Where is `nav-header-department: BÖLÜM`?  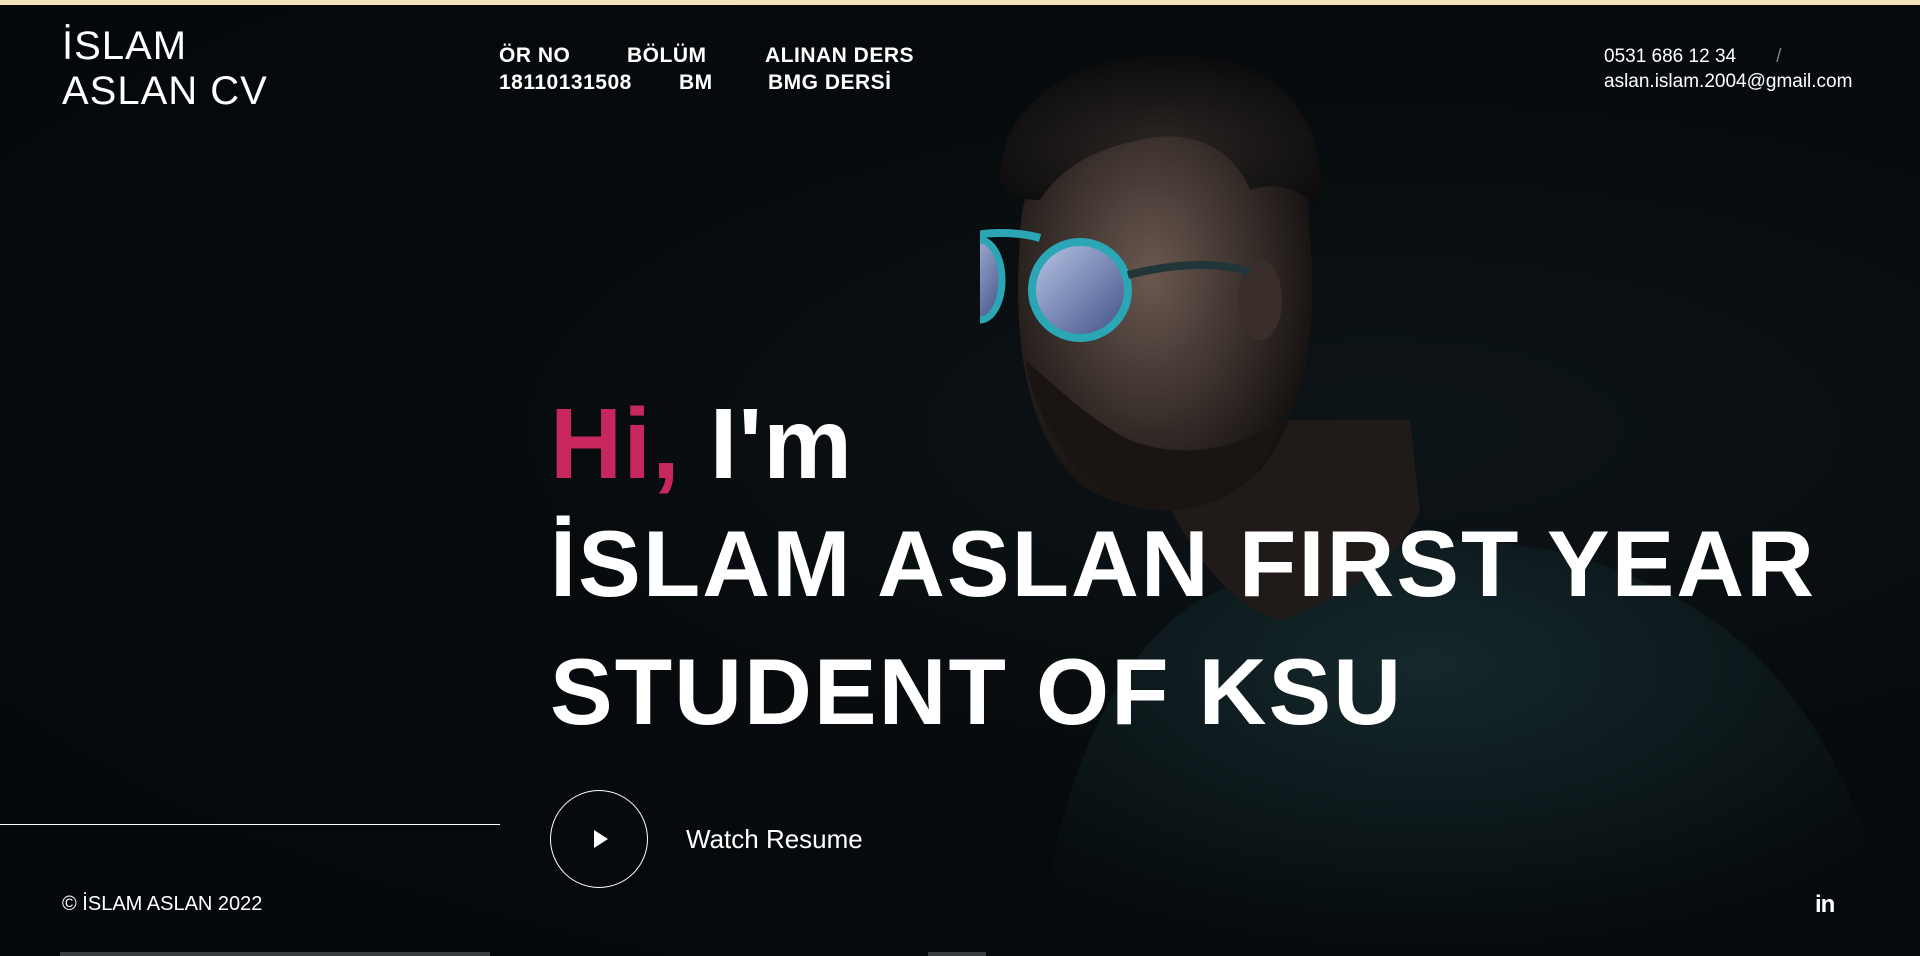 nav-header-department: BÖLÜM is located at coordinates (696, 55).